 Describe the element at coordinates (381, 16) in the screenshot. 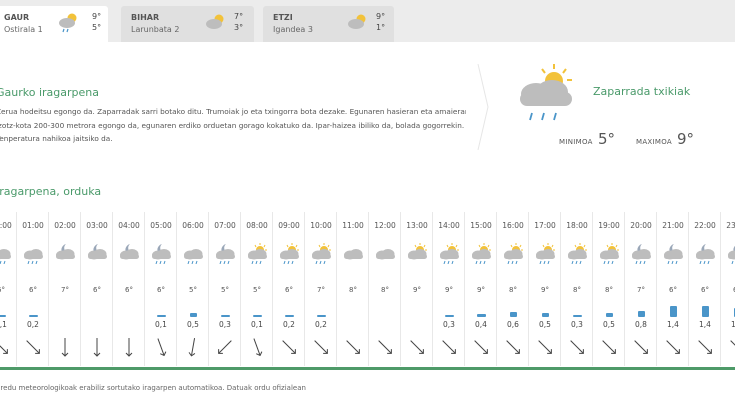

I see `tab-max-temp: 9°` at that location.